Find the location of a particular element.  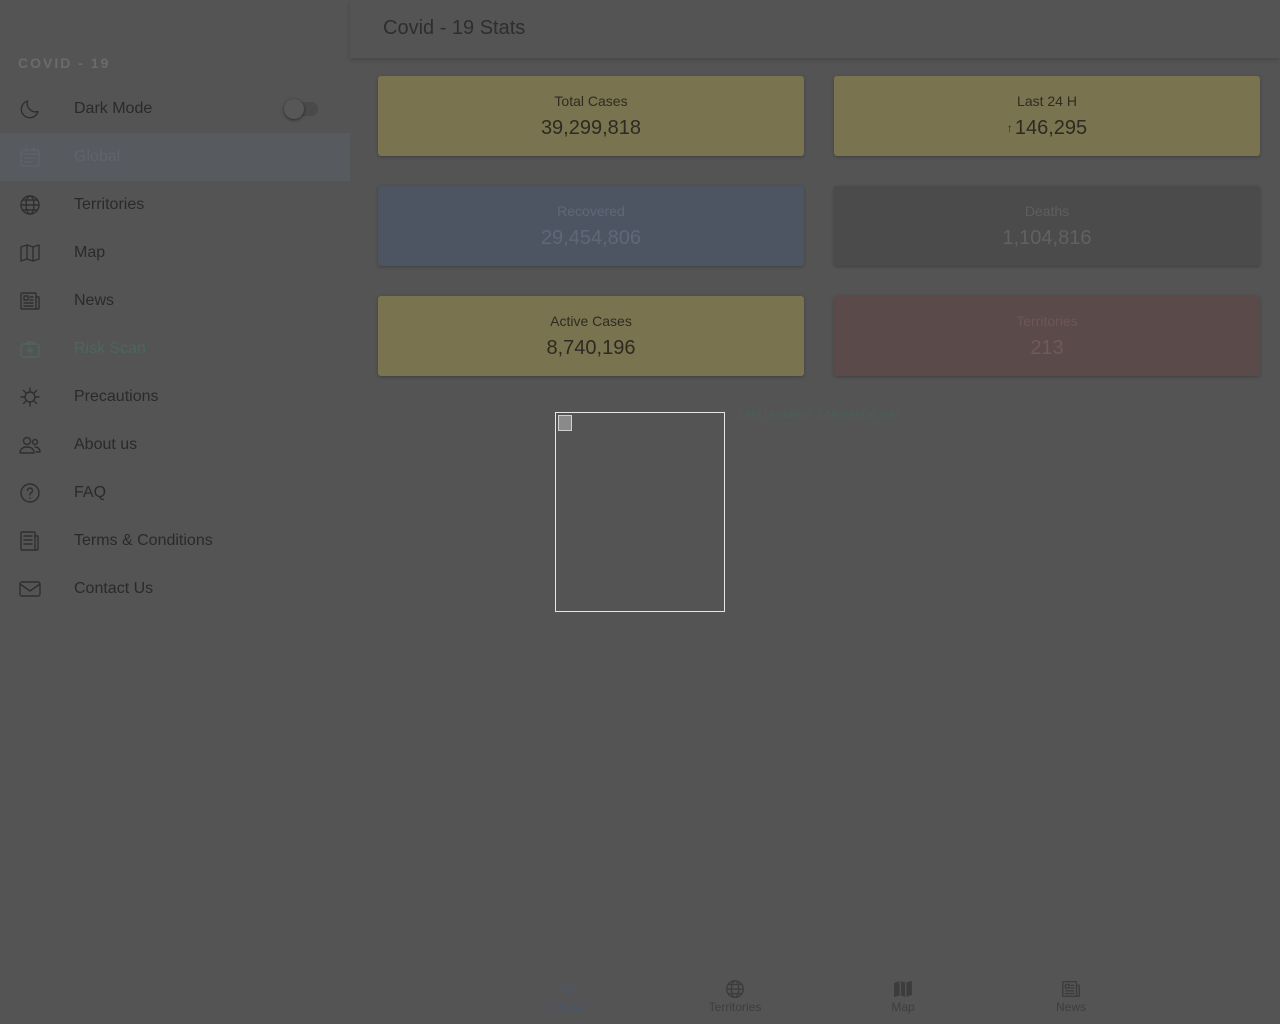

deaths-card: Deaths 1,104,816 is located at coordinates (1047, 226).